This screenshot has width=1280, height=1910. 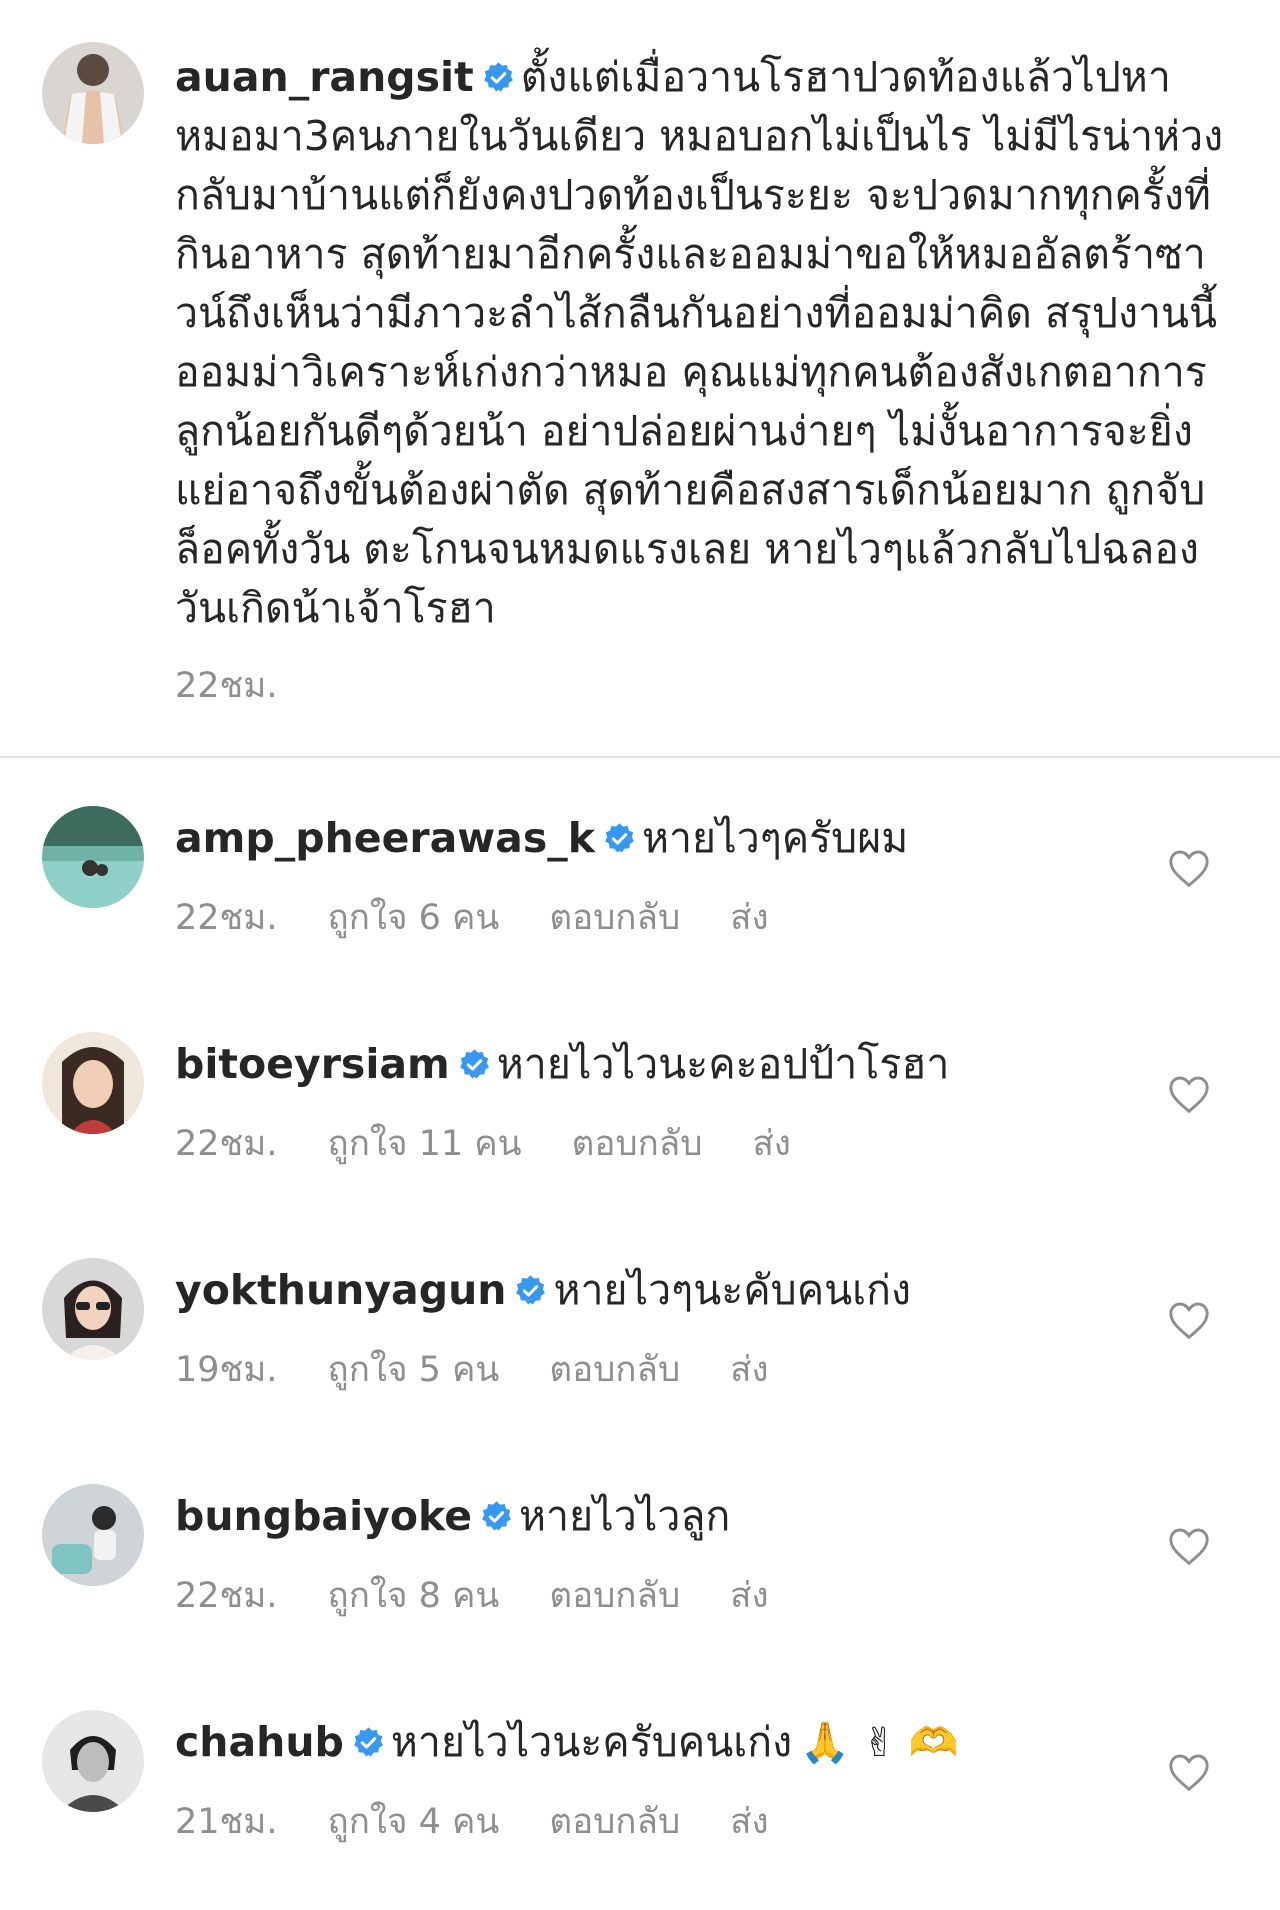 I want to click on comment-username: bungbaiyoke, so click(x=323, y=1516).